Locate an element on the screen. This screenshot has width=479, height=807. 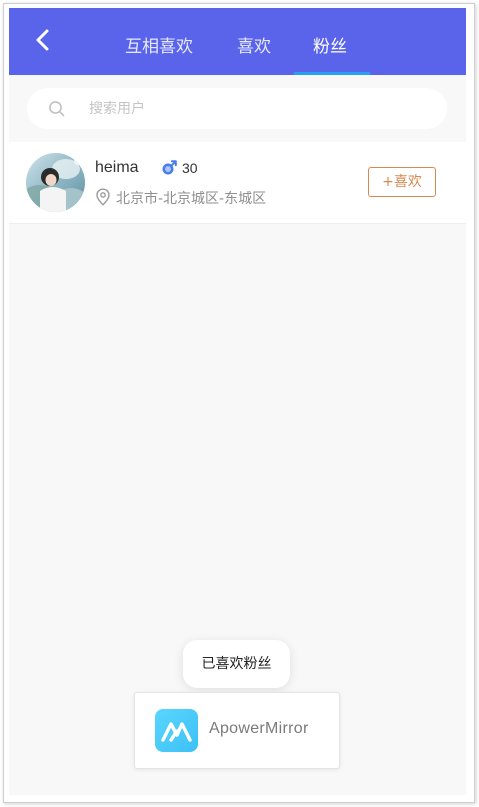
apowermirror-overlay: ApowerMirror is located at coordinates (237, 730).